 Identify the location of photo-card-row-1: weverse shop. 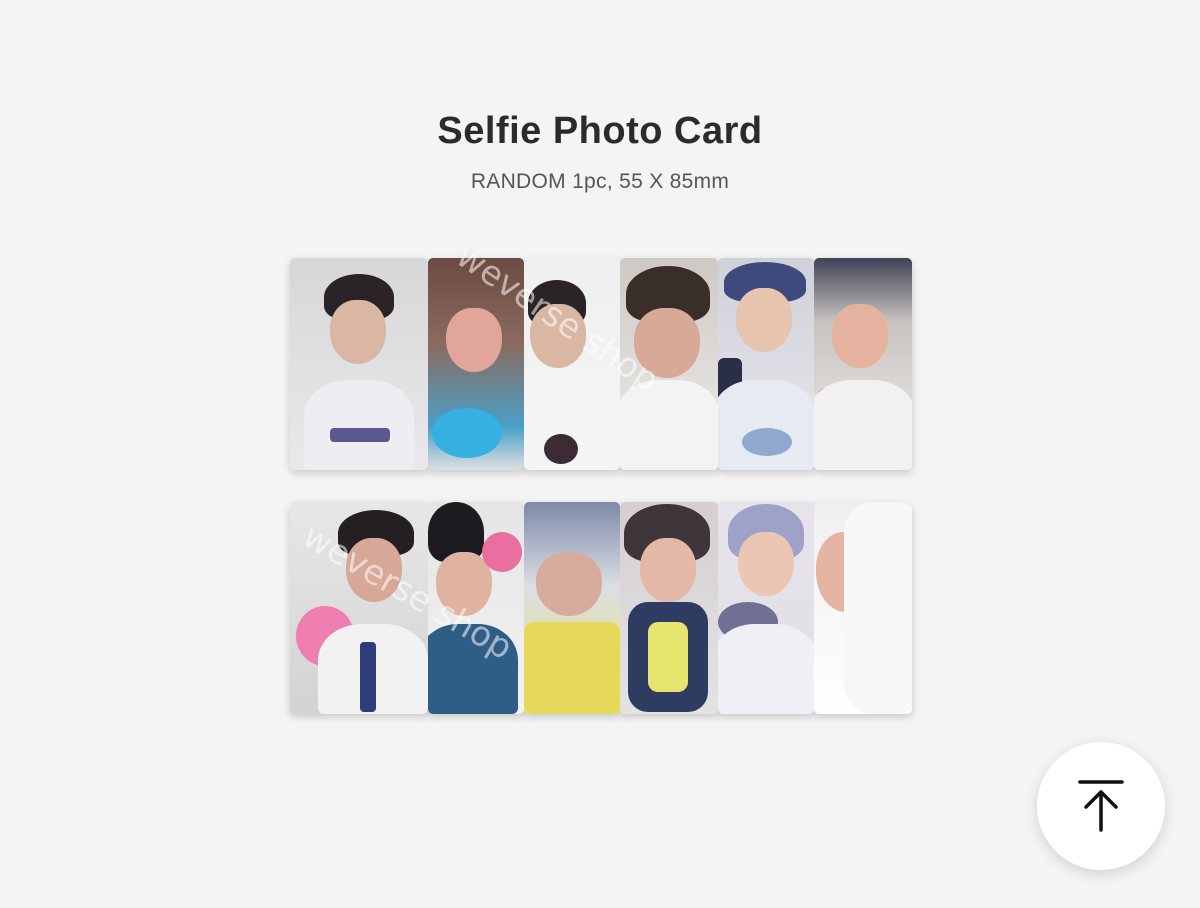
(601, 353).